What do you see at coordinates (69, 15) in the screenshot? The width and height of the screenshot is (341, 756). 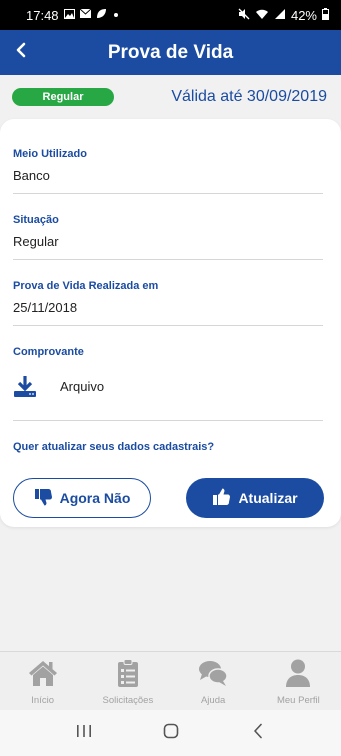 I see `image-icon` at bounding box center [69, 15].